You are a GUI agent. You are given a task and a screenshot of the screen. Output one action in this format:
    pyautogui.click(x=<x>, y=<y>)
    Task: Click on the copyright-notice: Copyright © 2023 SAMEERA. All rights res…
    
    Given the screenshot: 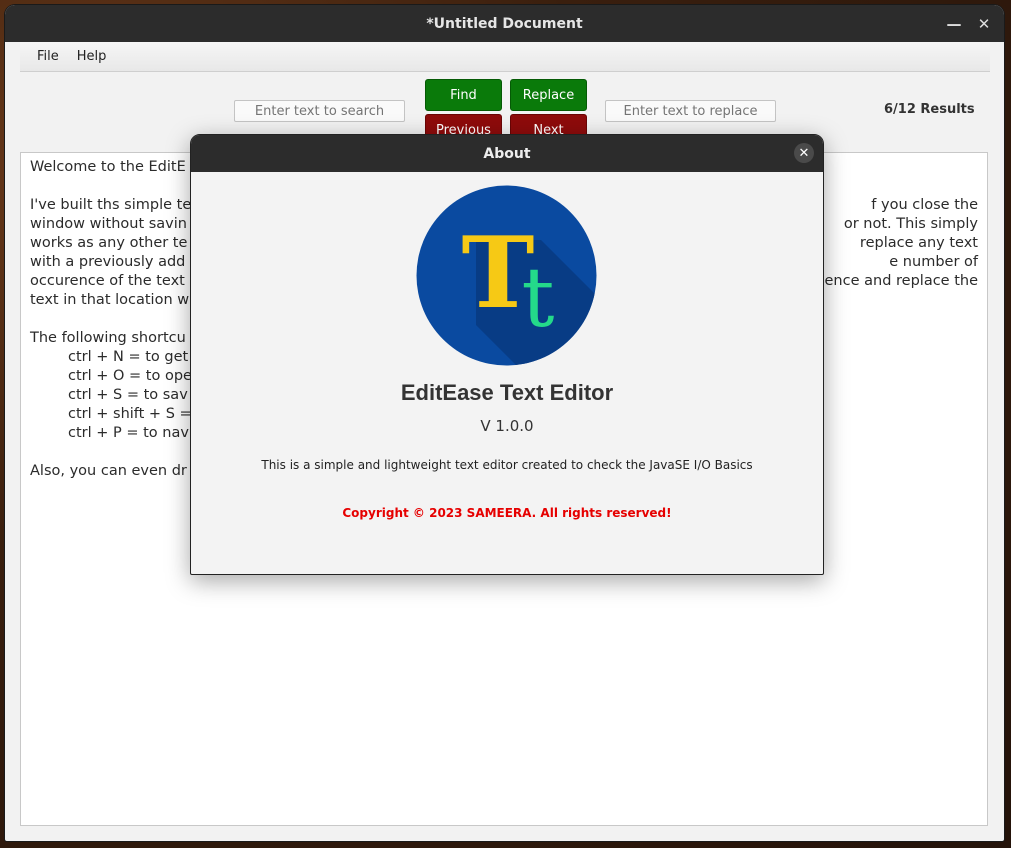 What is the action you would take?
    pyautogui.click(x=507, y=513)
    